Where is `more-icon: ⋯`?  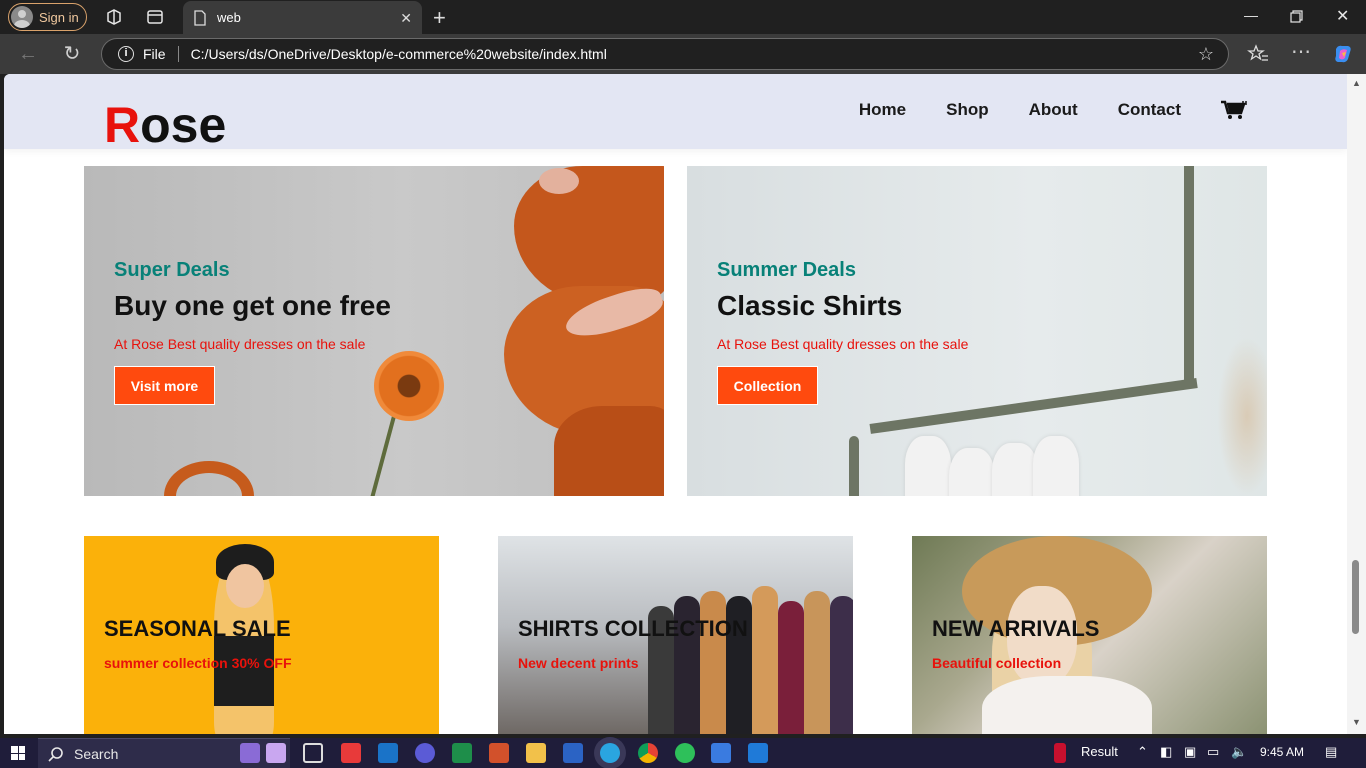
more-icon: ⋯ is located at coordinates (1301, 52).